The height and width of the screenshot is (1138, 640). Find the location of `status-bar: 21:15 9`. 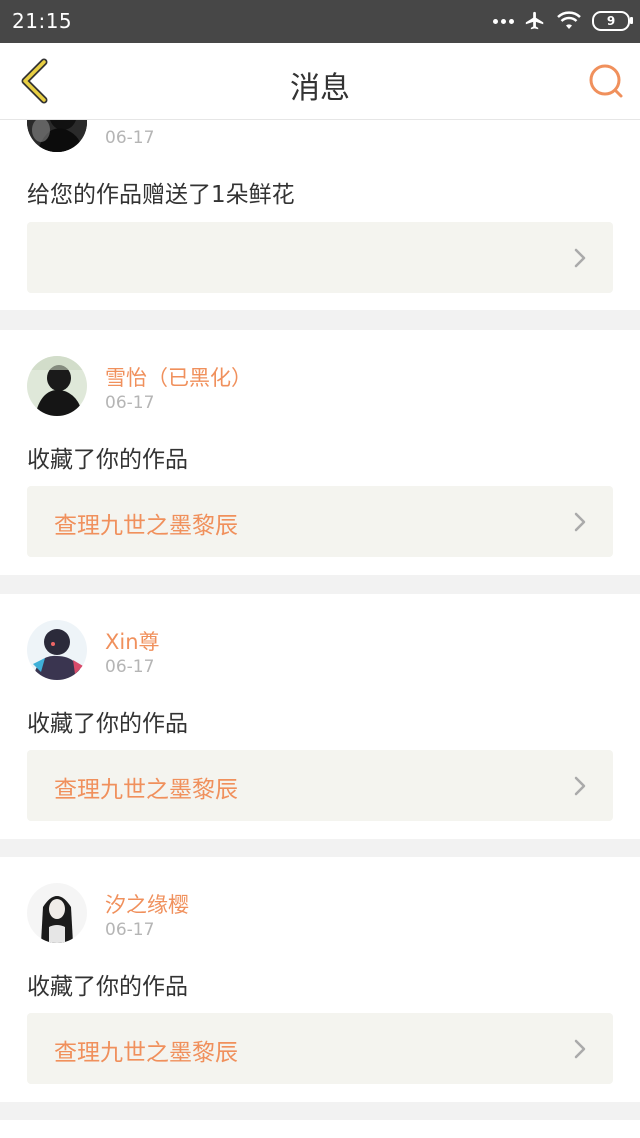

status-bar: 21:15 9 is located at coordinates (320, 21).